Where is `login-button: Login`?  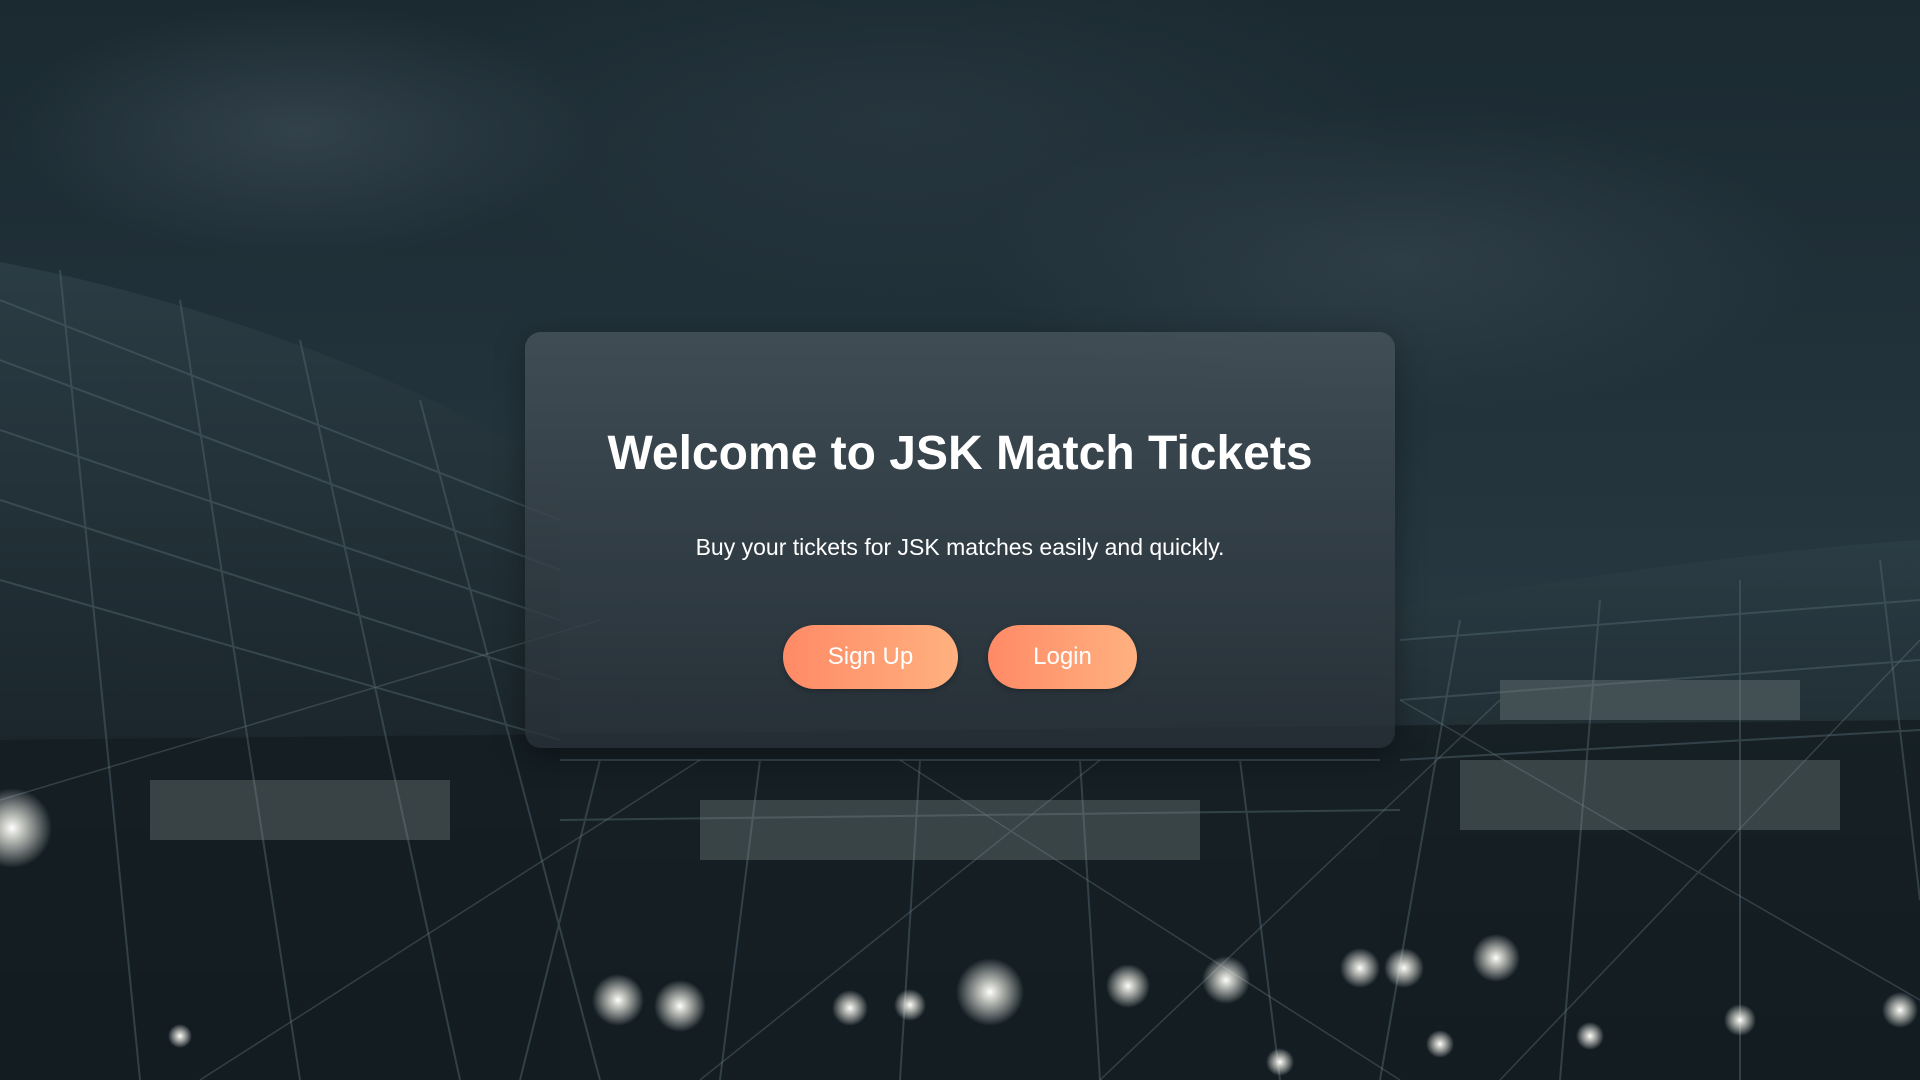 login-button: Login is located at coordinates (1062, 657).